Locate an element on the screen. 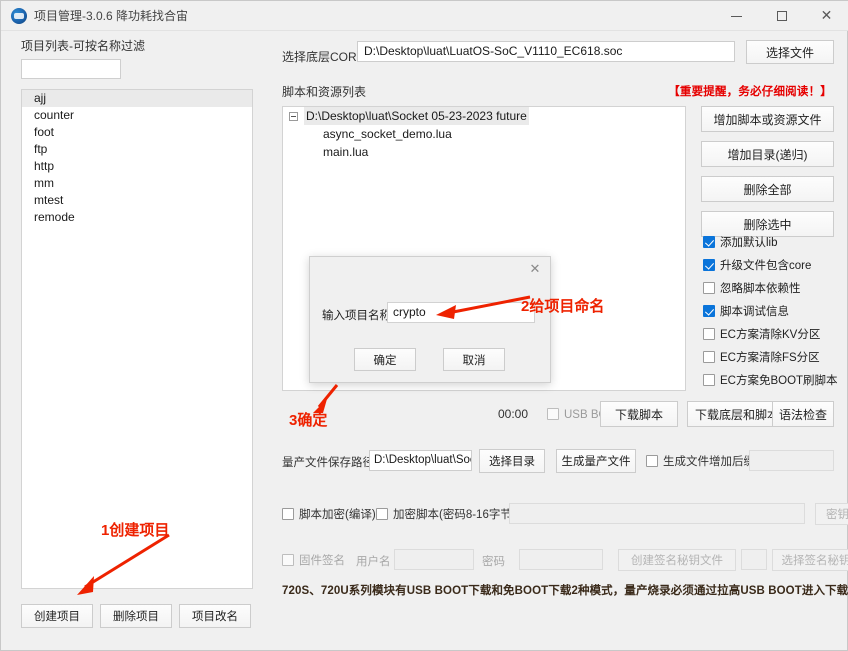  minimize-icon is located at coordinates (736, 16).